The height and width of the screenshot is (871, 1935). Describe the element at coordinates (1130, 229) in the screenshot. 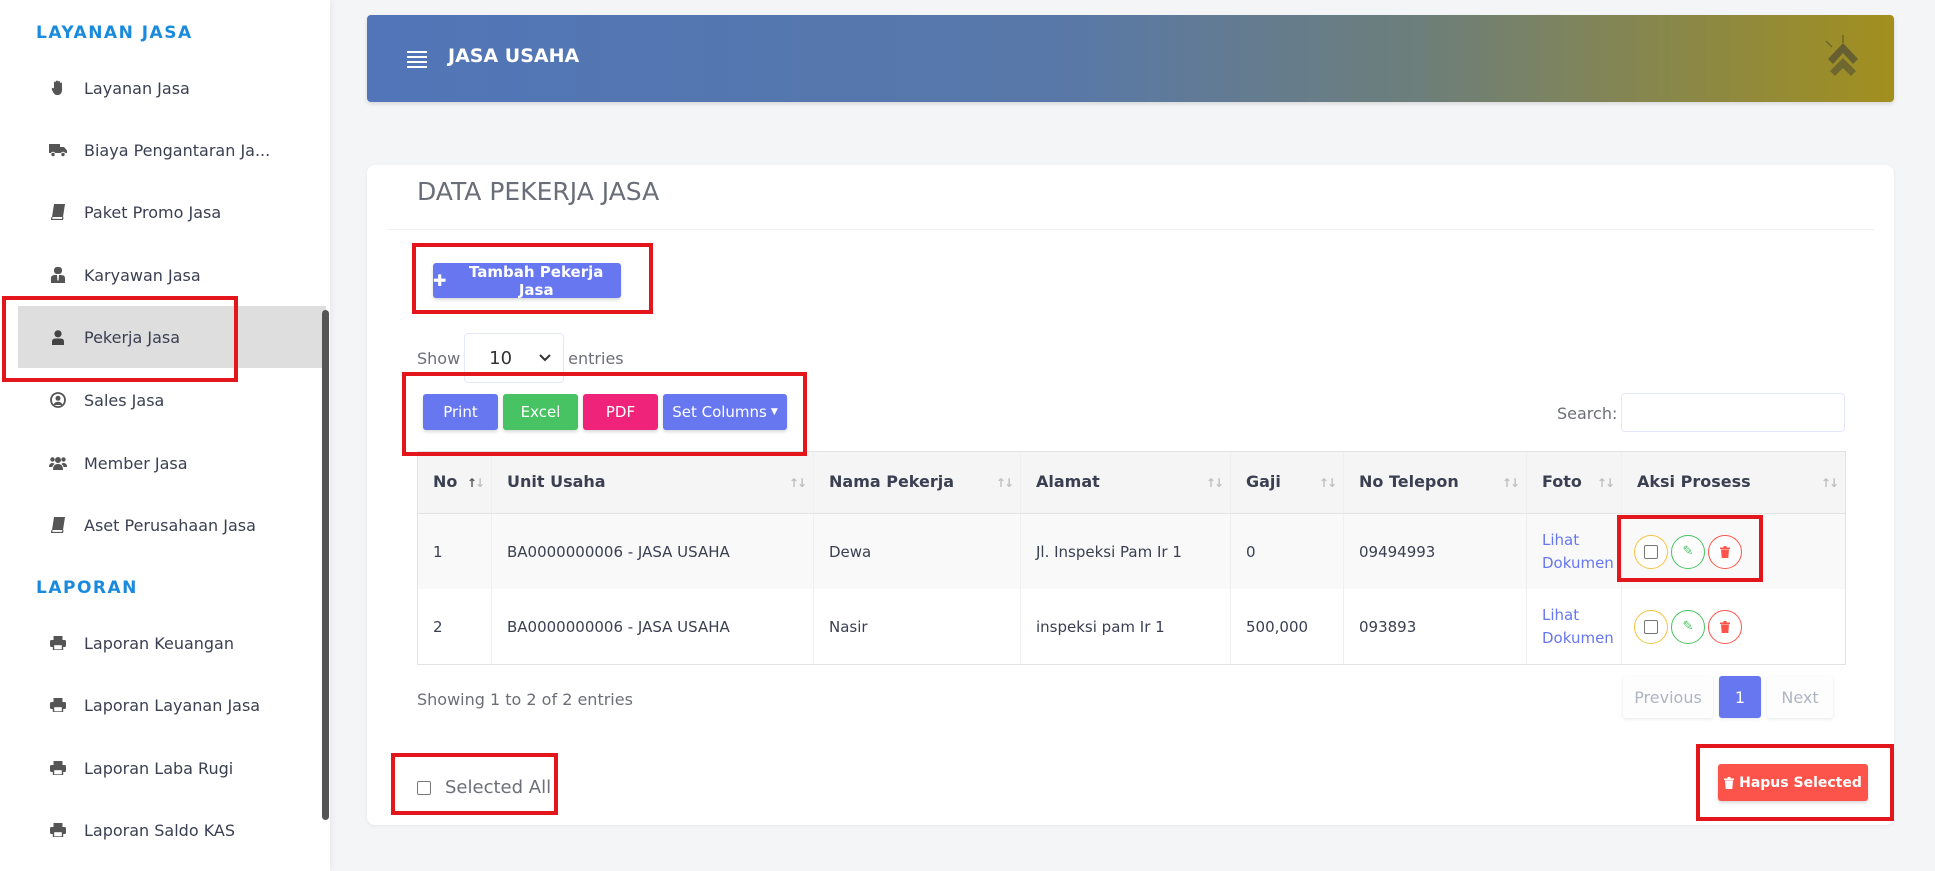

I see `card-divider` at that location.